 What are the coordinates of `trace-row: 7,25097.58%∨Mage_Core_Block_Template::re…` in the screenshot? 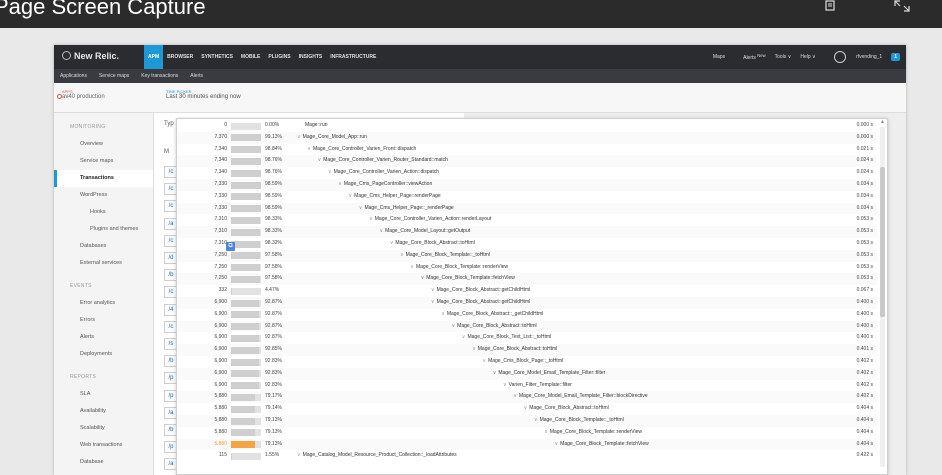 It's located at (527, 268).